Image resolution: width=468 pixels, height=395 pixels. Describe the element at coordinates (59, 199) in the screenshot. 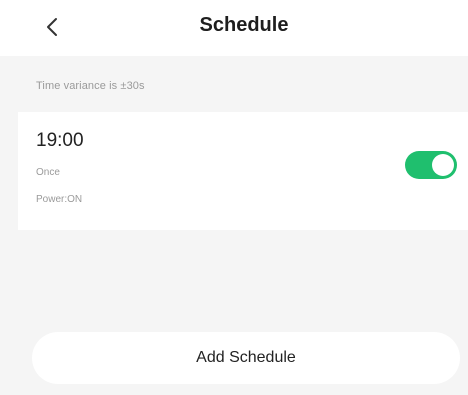

I see `schedule-action: Power:ON` at that location.